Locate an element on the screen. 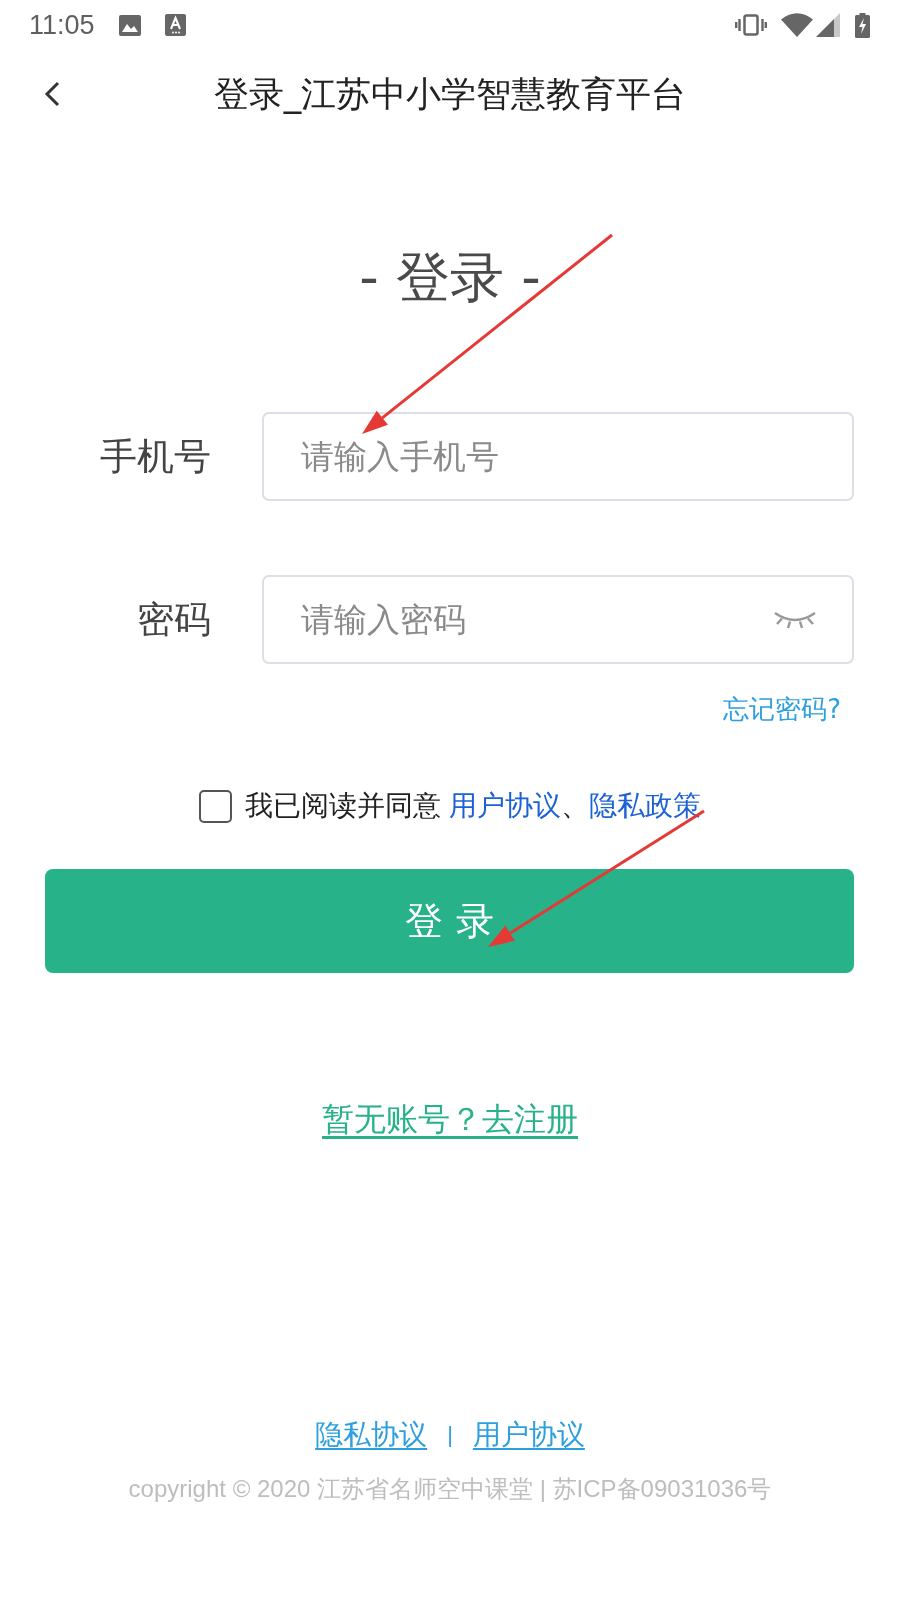 The width and height of the screenshot is (900, 1600). battery-icon is located at coordinates (862, 25).